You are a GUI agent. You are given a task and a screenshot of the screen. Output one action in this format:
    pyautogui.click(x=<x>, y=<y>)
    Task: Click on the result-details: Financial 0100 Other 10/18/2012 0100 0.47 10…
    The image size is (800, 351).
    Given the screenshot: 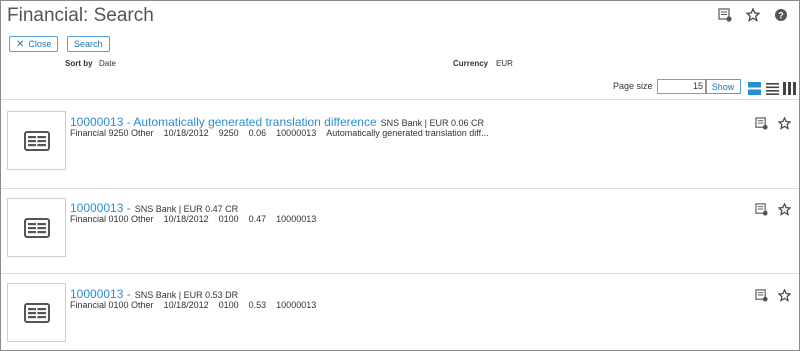 What is the action you would take?
    pyautogui.click(x=198, y=219)
    